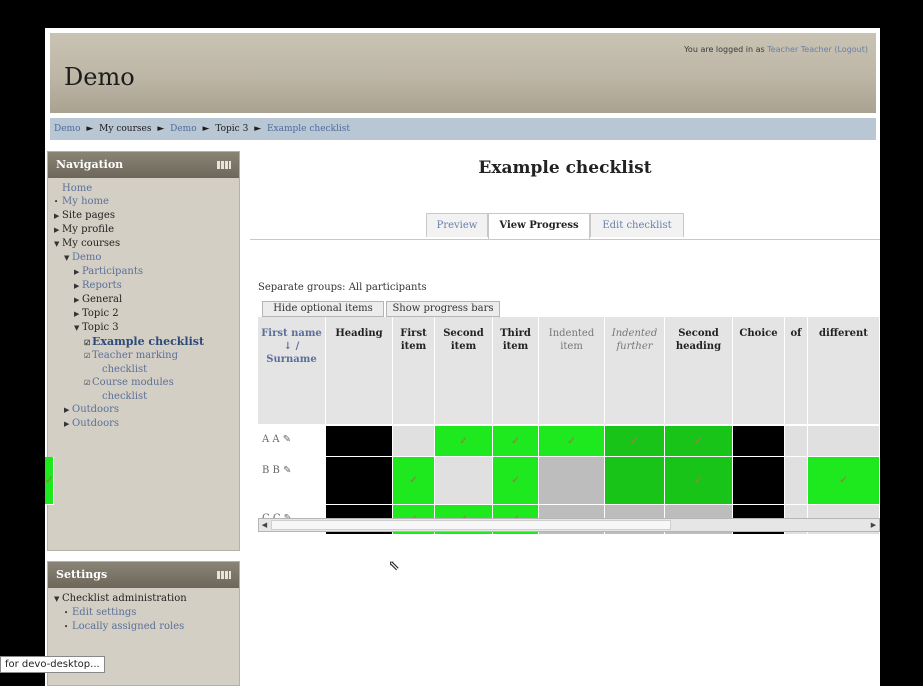 The width and height of the screenshot is (923, 686). Describe the element at coordinates (539, 226) in the screenshot. I see `tab-view-progress: View Progress` at that location.